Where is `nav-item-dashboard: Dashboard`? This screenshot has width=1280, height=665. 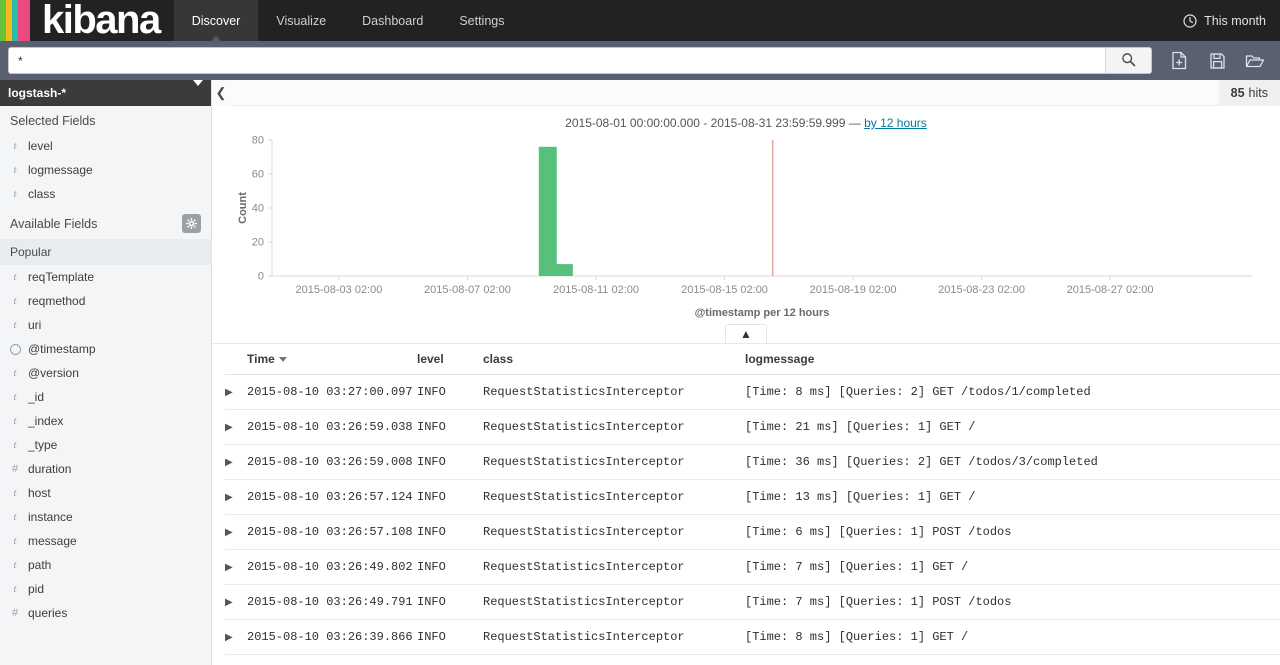
nav-item-dashboard: Dashboard is located at coordinates (392, 20).